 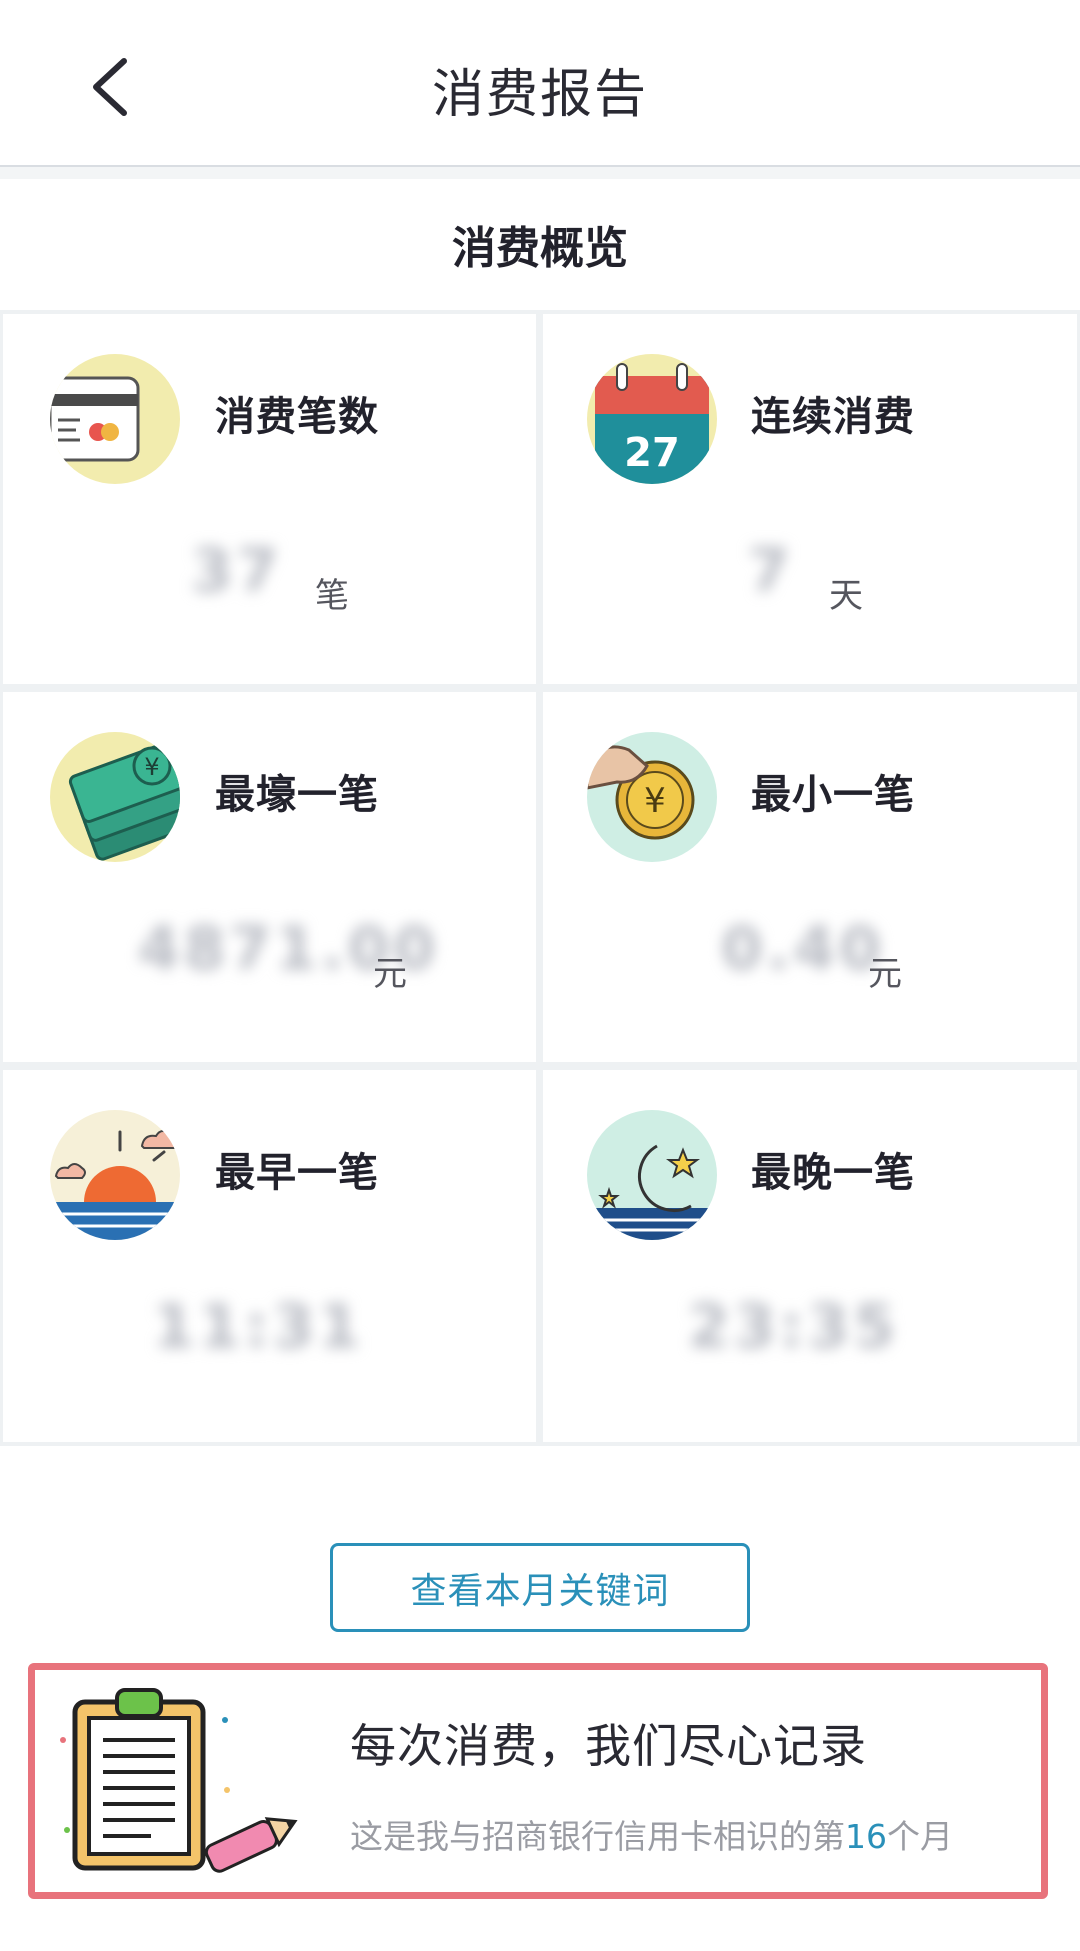 I want to click on card-unit: 天, so click(x=846, y=596).